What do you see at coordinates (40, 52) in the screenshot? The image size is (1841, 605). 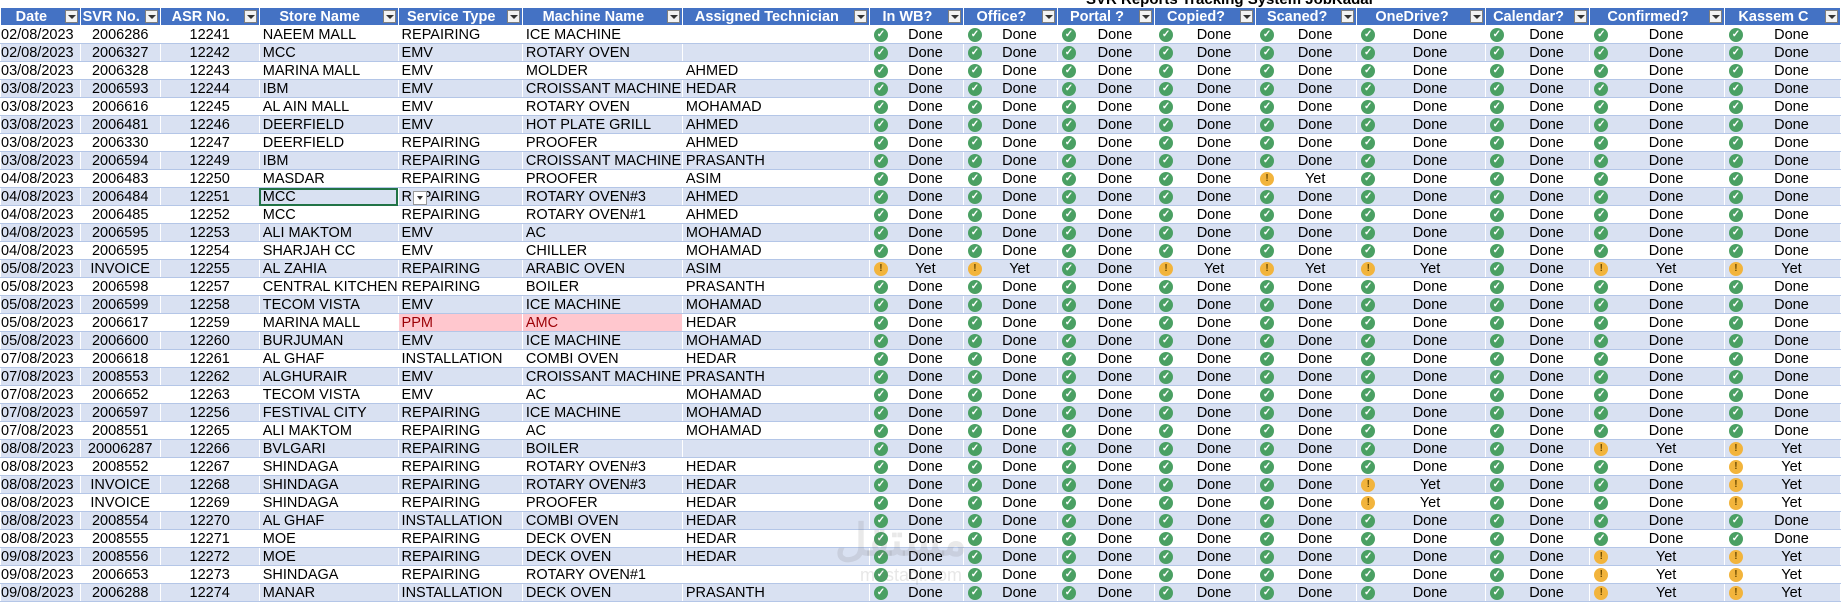 I see `date-cell: 02/08/2023` at bounding box center [40, 52].